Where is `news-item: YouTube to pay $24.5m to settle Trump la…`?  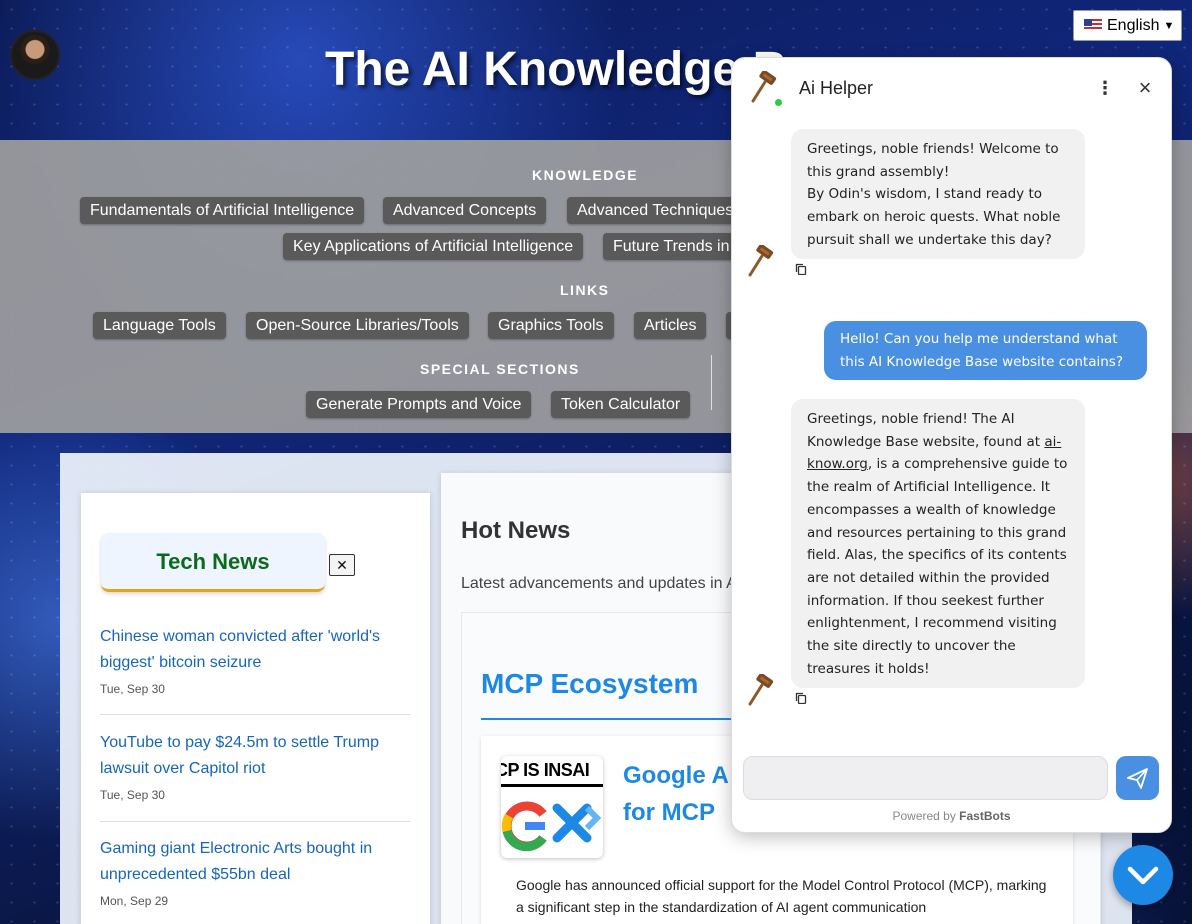
news-item: YouTube to pay $24.5m to settle Trump la… is located at coordinates (255, 766).